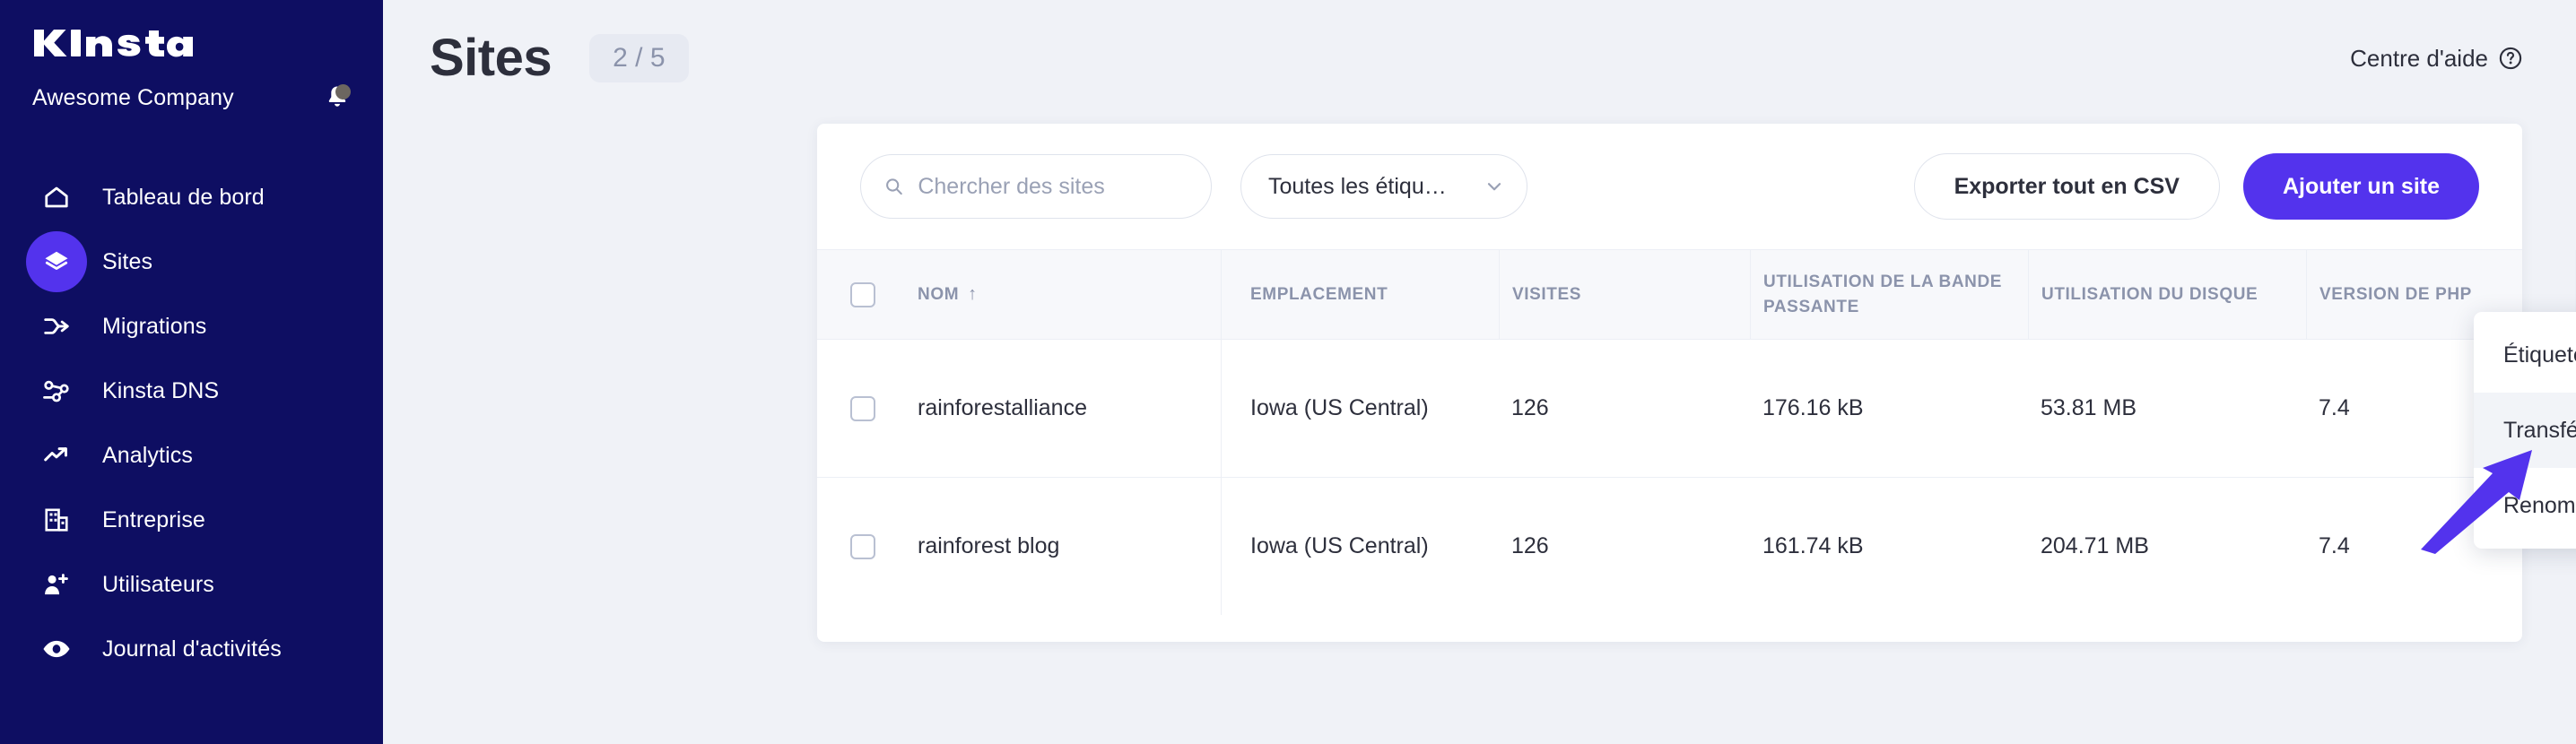  What do you see at coordinates (2510, 58) in the screenshot?
I see `question-circle-icon` at bounding box center [2510, 58].